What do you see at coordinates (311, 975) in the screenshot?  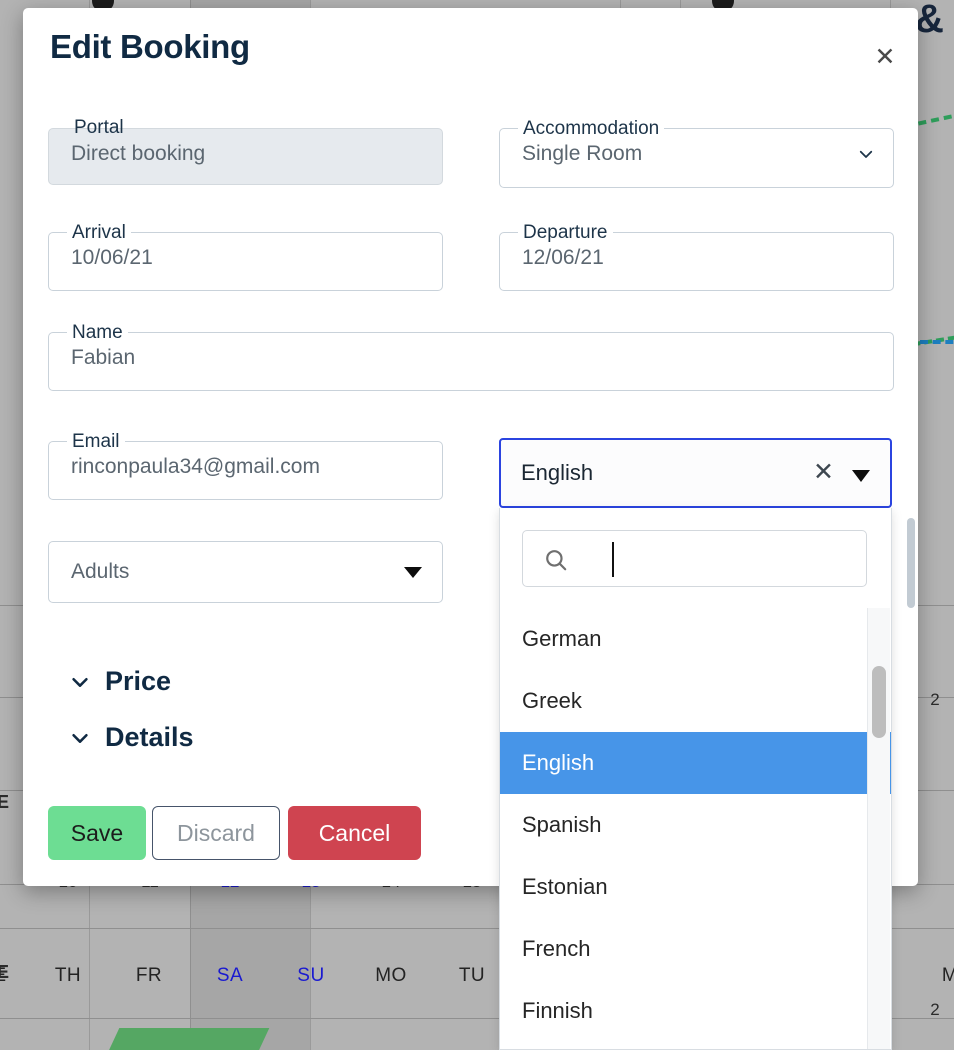 I see `calendar-day-name: SU` at bounding box center [311, 975].